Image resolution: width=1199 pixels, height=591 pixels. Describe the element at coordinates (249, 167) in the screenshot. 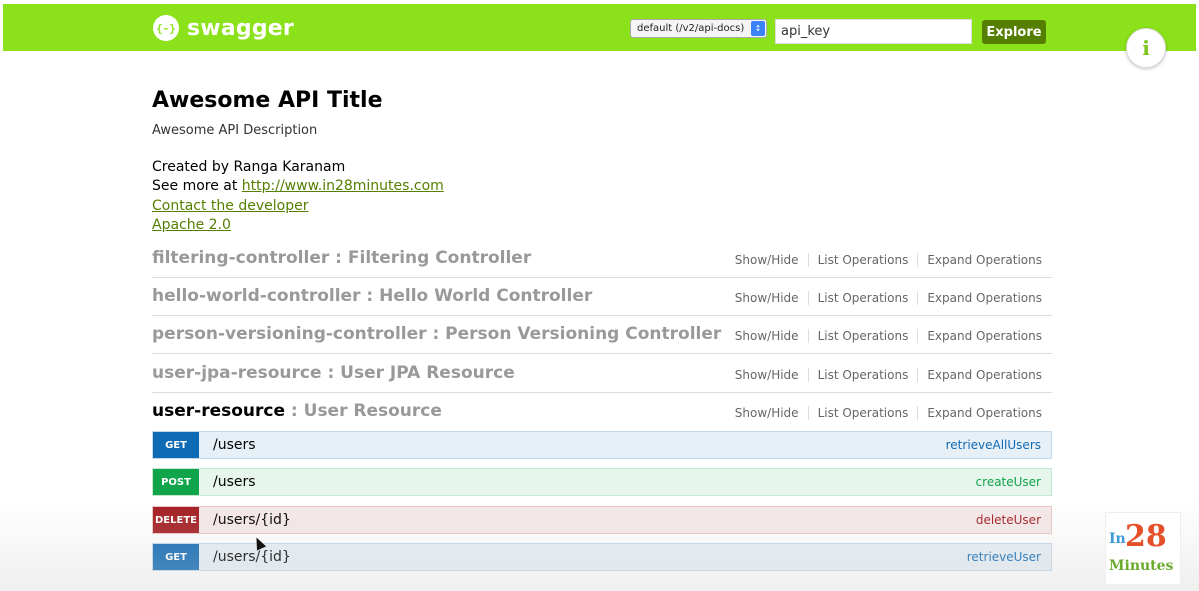

I see `created-by-text: Created by Ranga Karanam` at that location.